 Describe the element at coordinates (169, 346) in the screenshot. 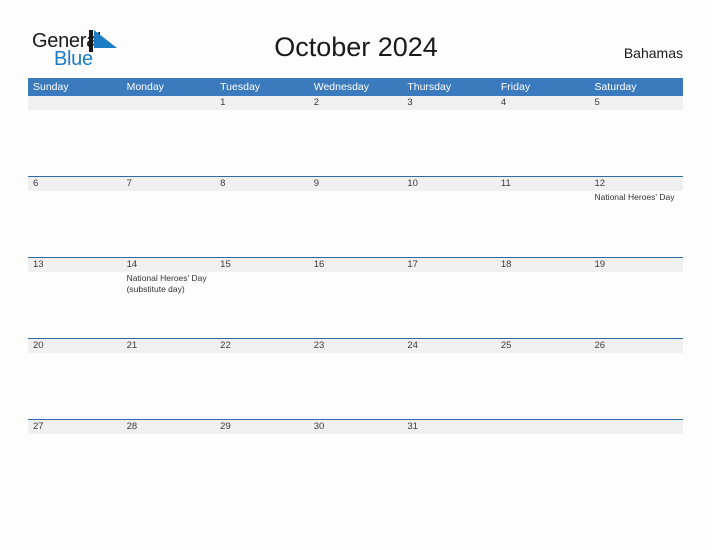

I see `day-number: 21` at that location.